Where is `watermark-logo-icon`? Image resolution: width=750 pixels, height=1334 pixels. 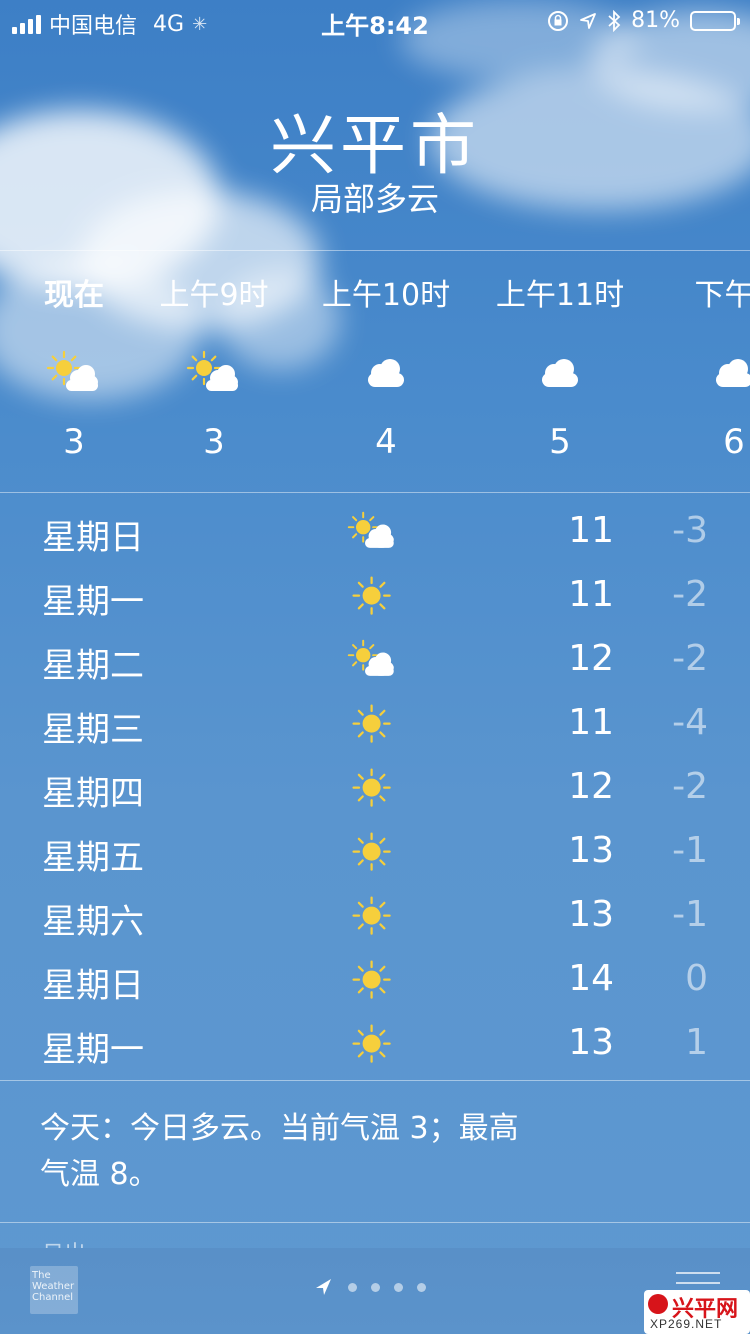
watermark-logo-icon is located at coordinates (658, 1304).